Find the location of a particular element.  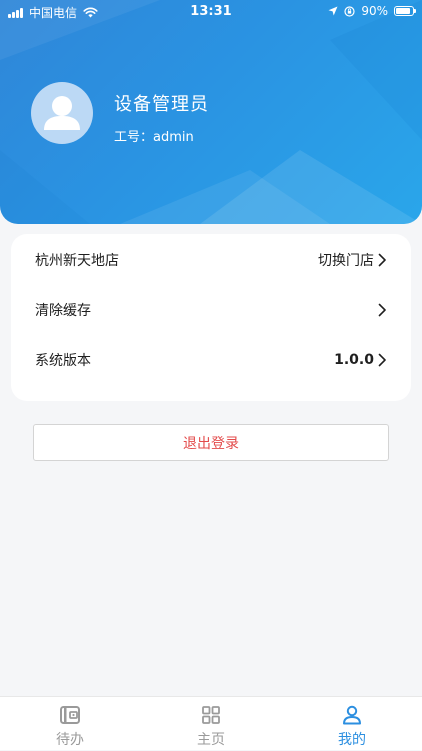

battery-percent: 90% is located at coordinates (374, 11).